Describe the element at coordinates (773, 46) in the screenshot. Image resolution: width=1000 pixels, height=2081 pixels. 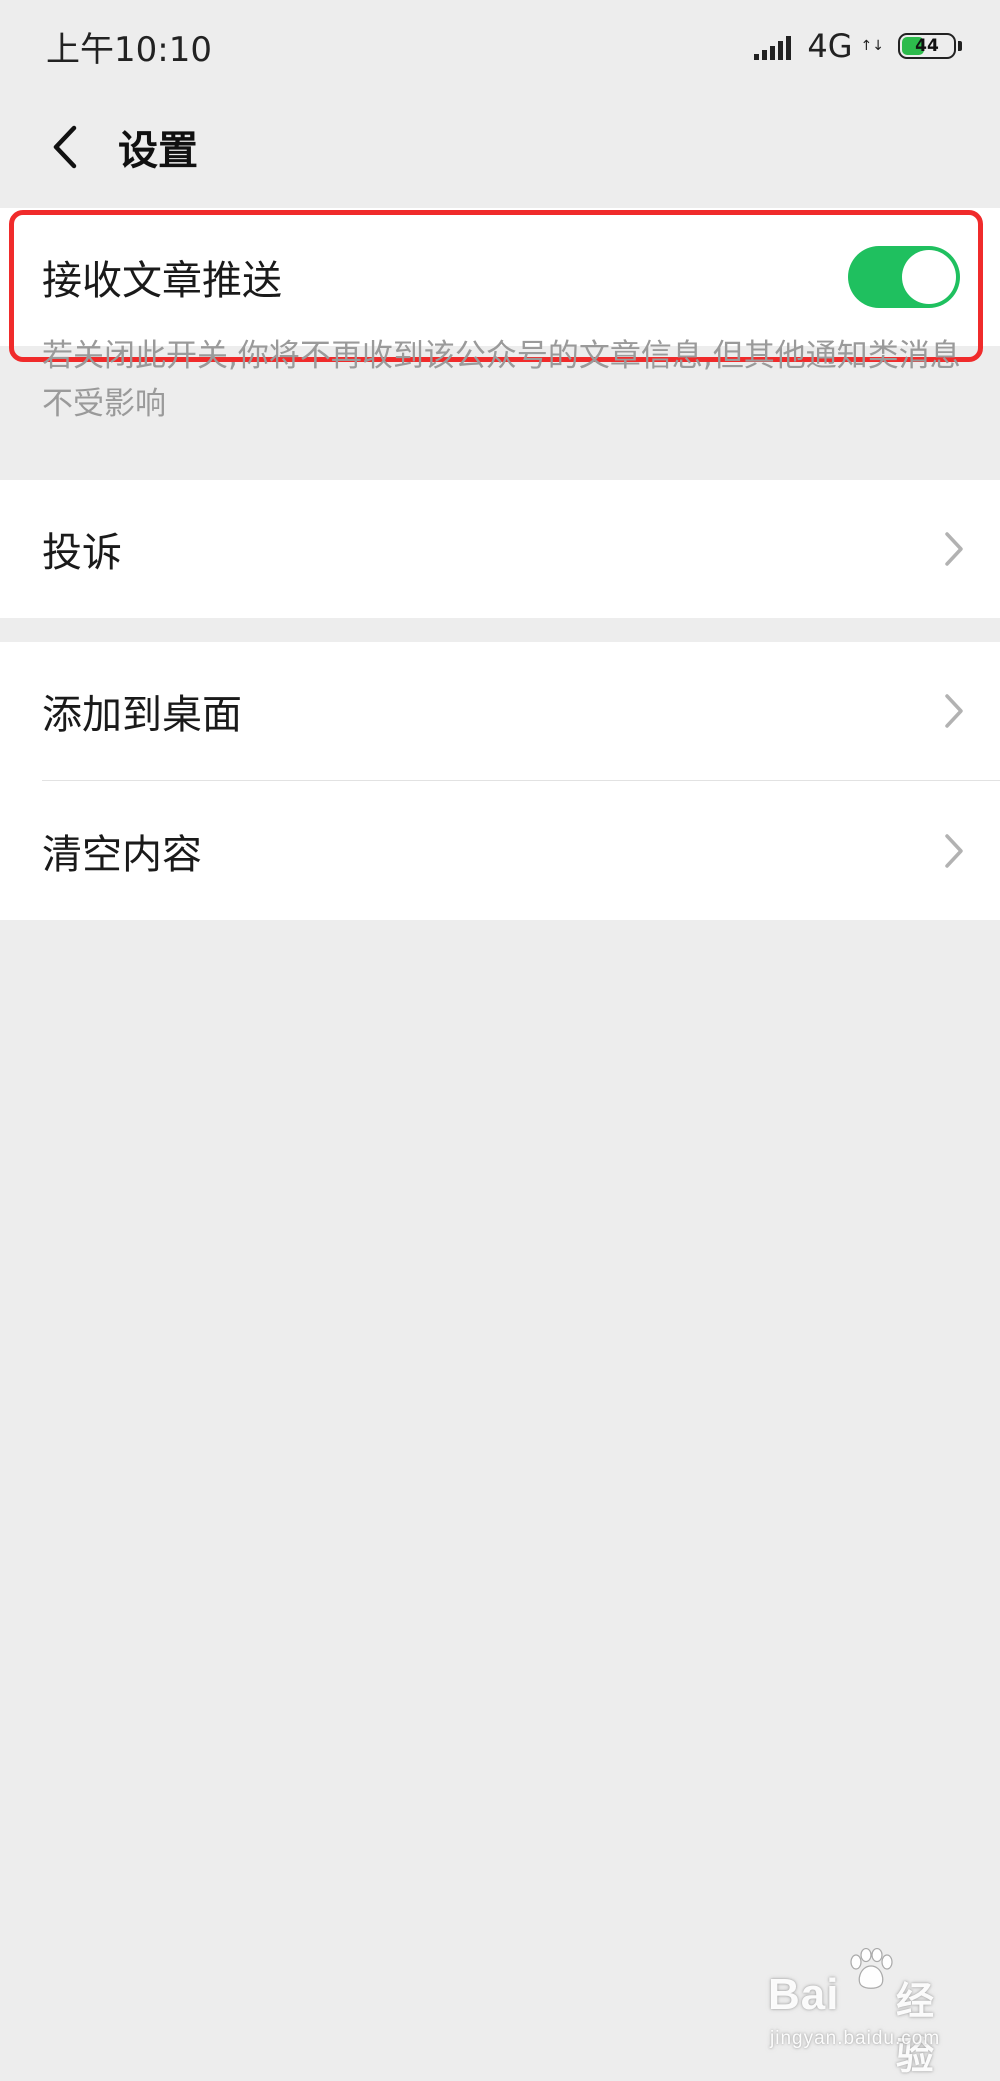
I see `signal-strength-icon` at that location.